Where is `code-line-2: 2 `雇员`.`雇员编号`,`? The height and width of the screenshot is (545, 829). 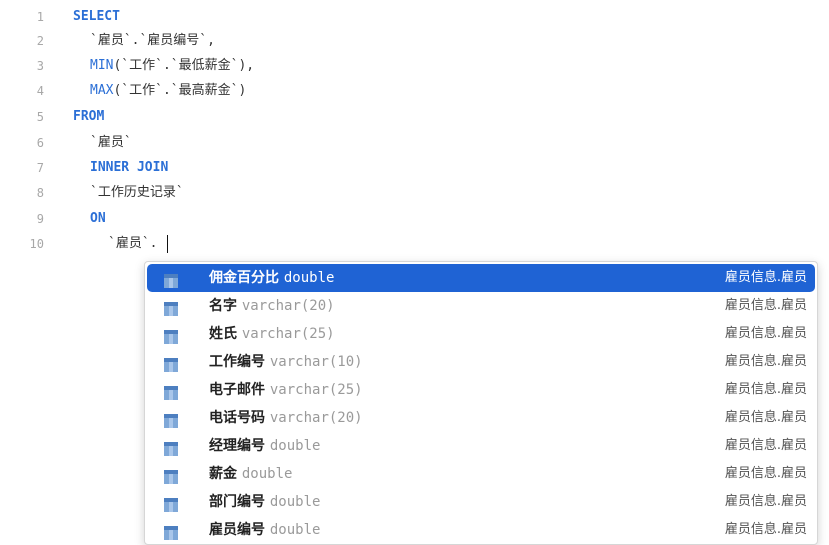 code-line-2: 2 `雇员`.`雇员编号`, is located at coordinates (414, 41).